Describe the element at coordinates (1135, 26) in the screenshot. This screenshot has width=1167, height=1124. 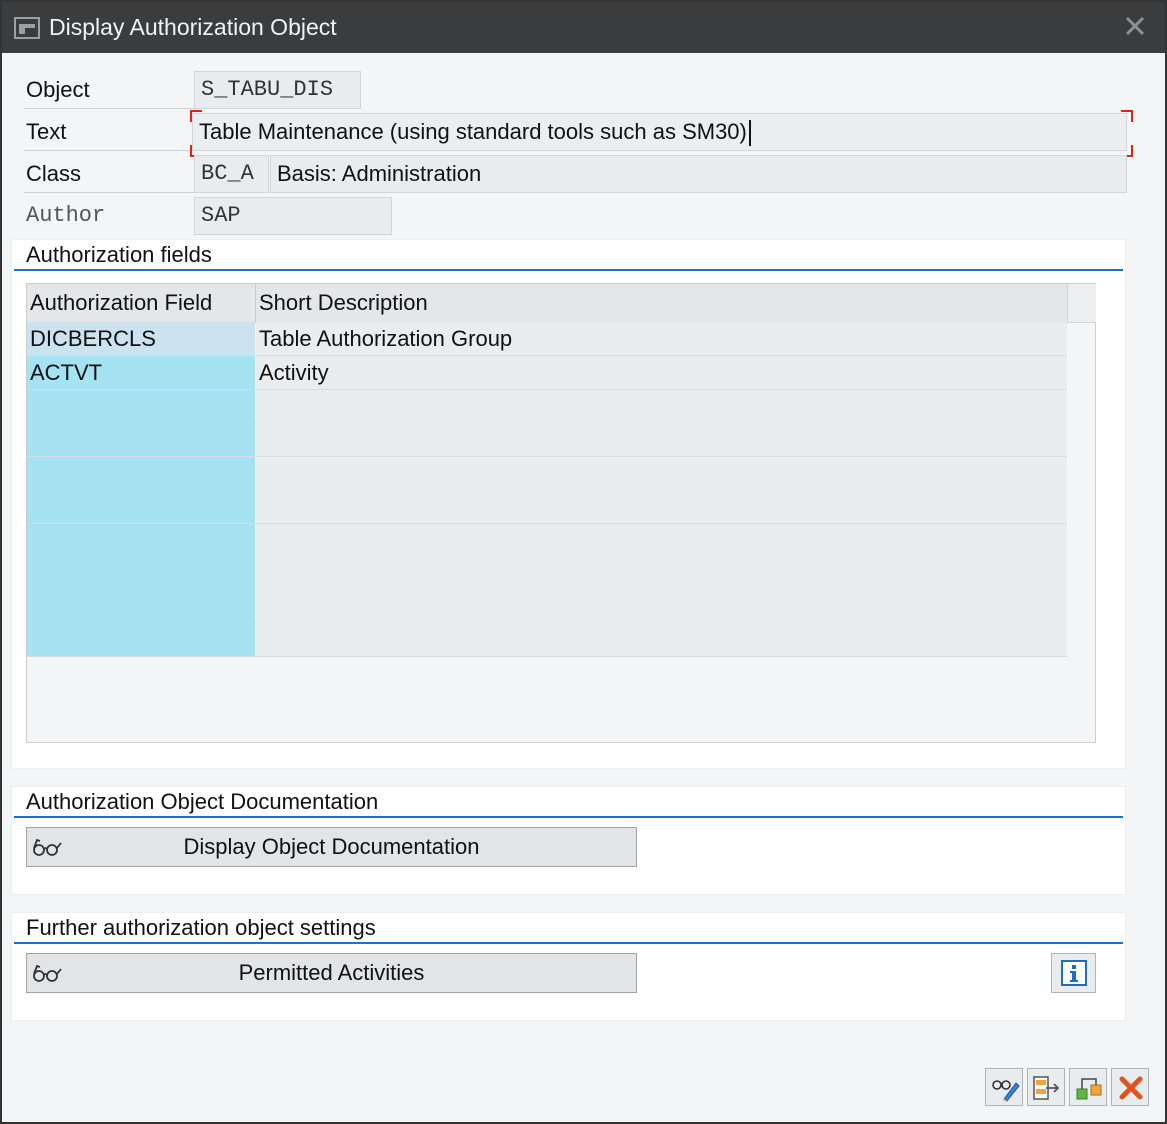
I see `close-icon` at that location.